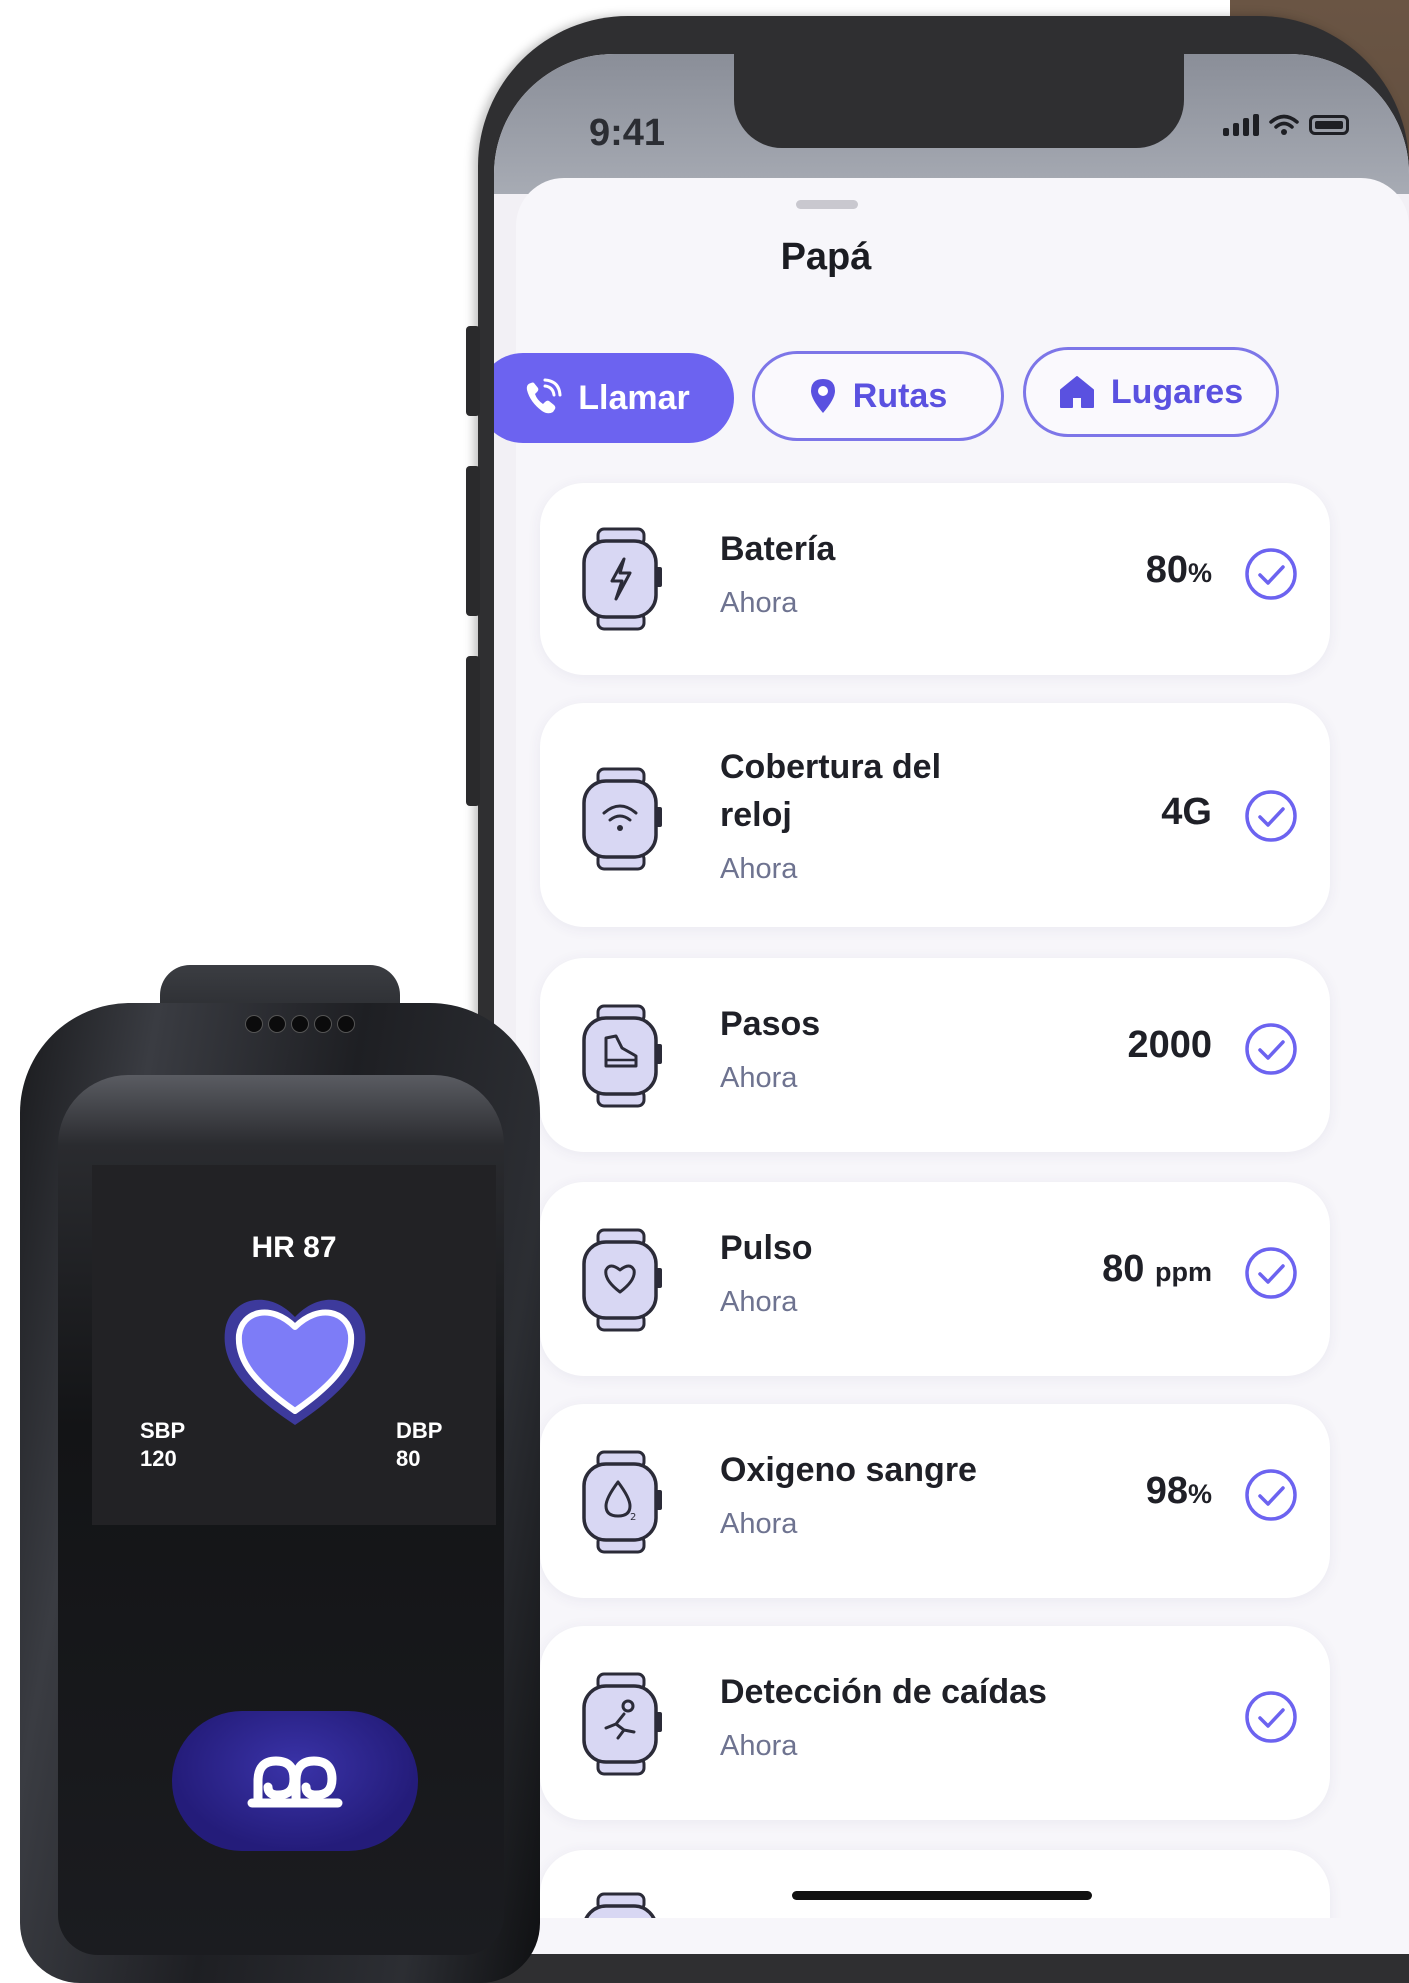 This screenshot has width=1409, height=1983. What do you see at coordinates (1186, 812) in the screenshot?
I see `card-value: 4G` at bounding box center [1186, 812].